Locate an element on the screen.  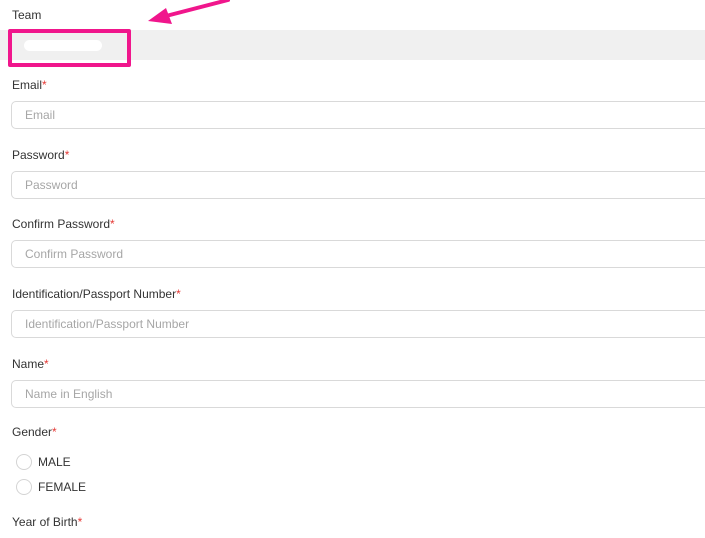
confirm-password-label: Confirm Password* is located at coordinates (63, 224).